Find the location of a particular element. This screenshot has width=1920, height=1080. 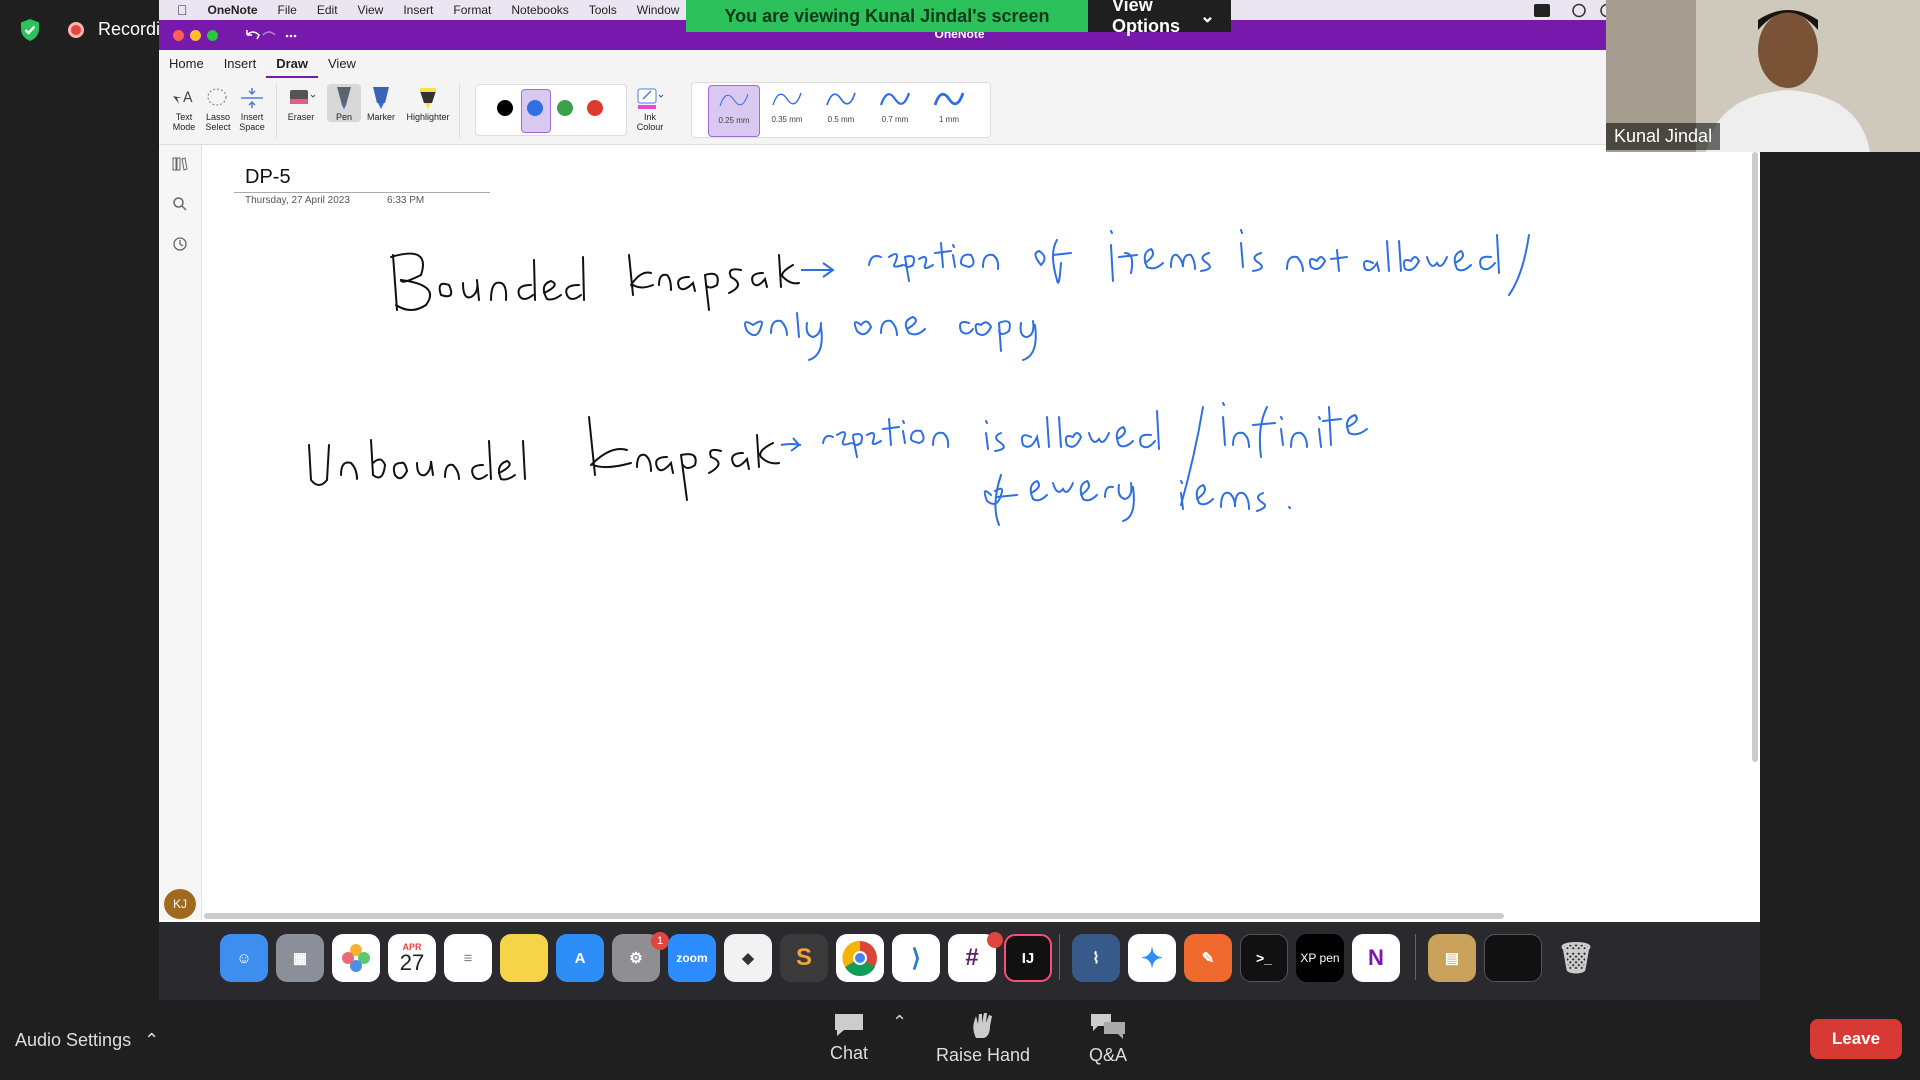

vertical-scrollbar is located at coordinates (1755, 457).